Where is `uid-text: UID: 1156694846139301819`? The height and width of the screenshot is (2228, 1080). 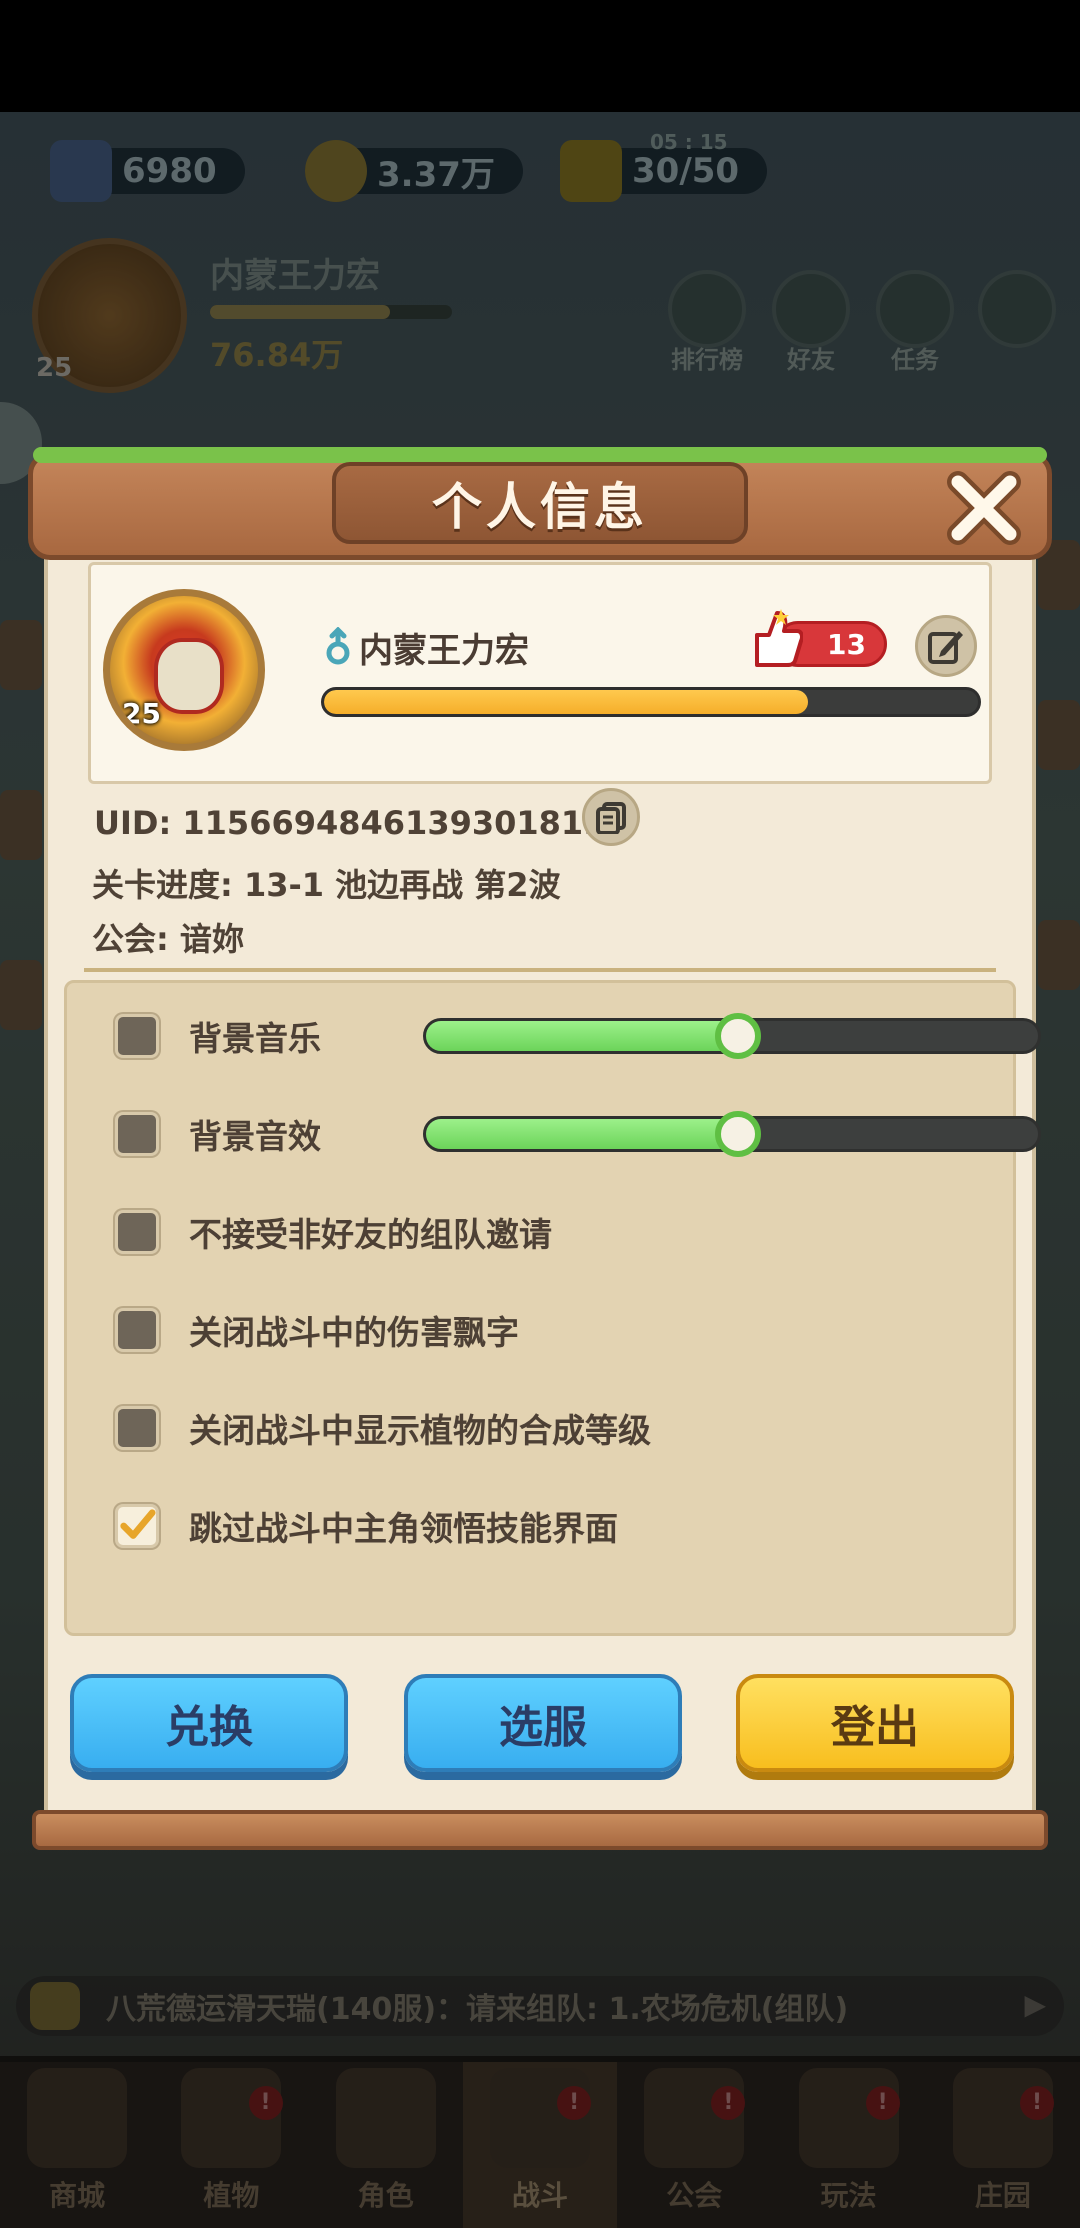
uid-text: UID: 1156694846139301819 is located at coordinates (350, 823).